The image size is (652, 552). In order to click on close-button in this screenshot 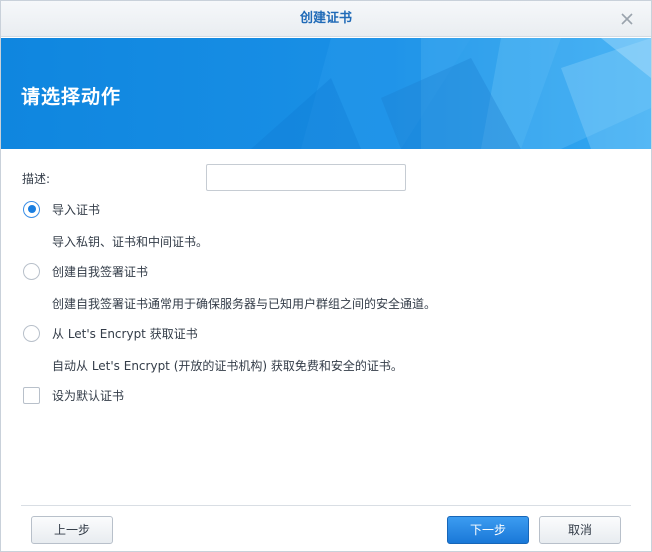, I will do `click(627, 19)`.